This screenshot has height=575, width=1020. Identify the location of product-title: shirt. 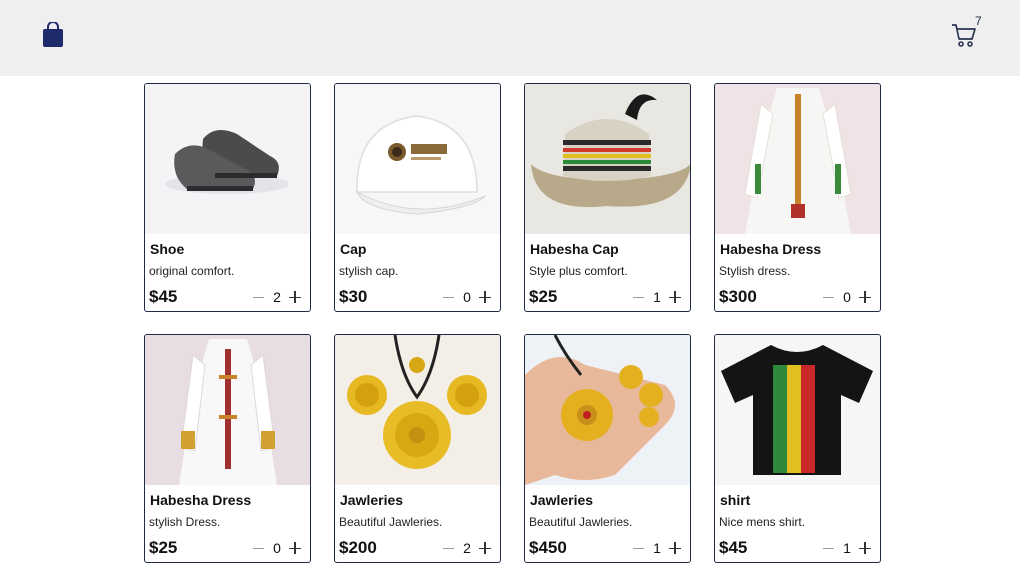
(735, 500).